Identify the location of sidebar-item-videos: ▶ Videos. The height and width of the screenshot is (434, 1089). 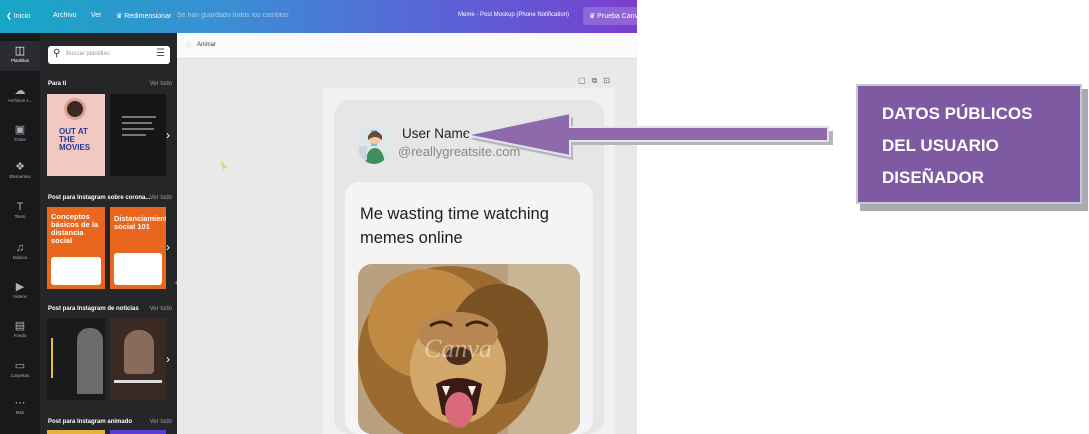
(20, 290).